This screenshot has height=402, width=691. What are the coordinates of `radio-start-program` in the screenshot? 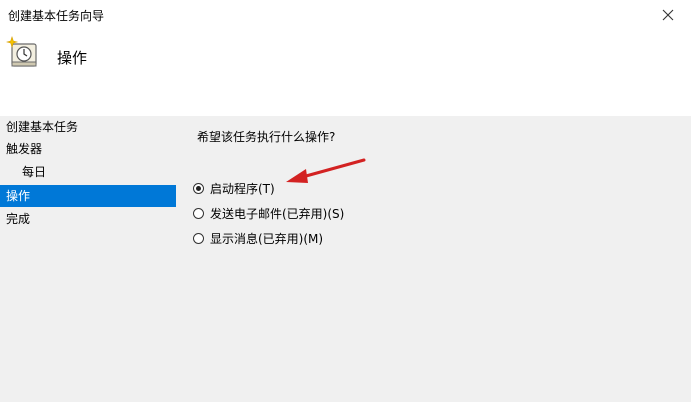 It's located at (198, 188).